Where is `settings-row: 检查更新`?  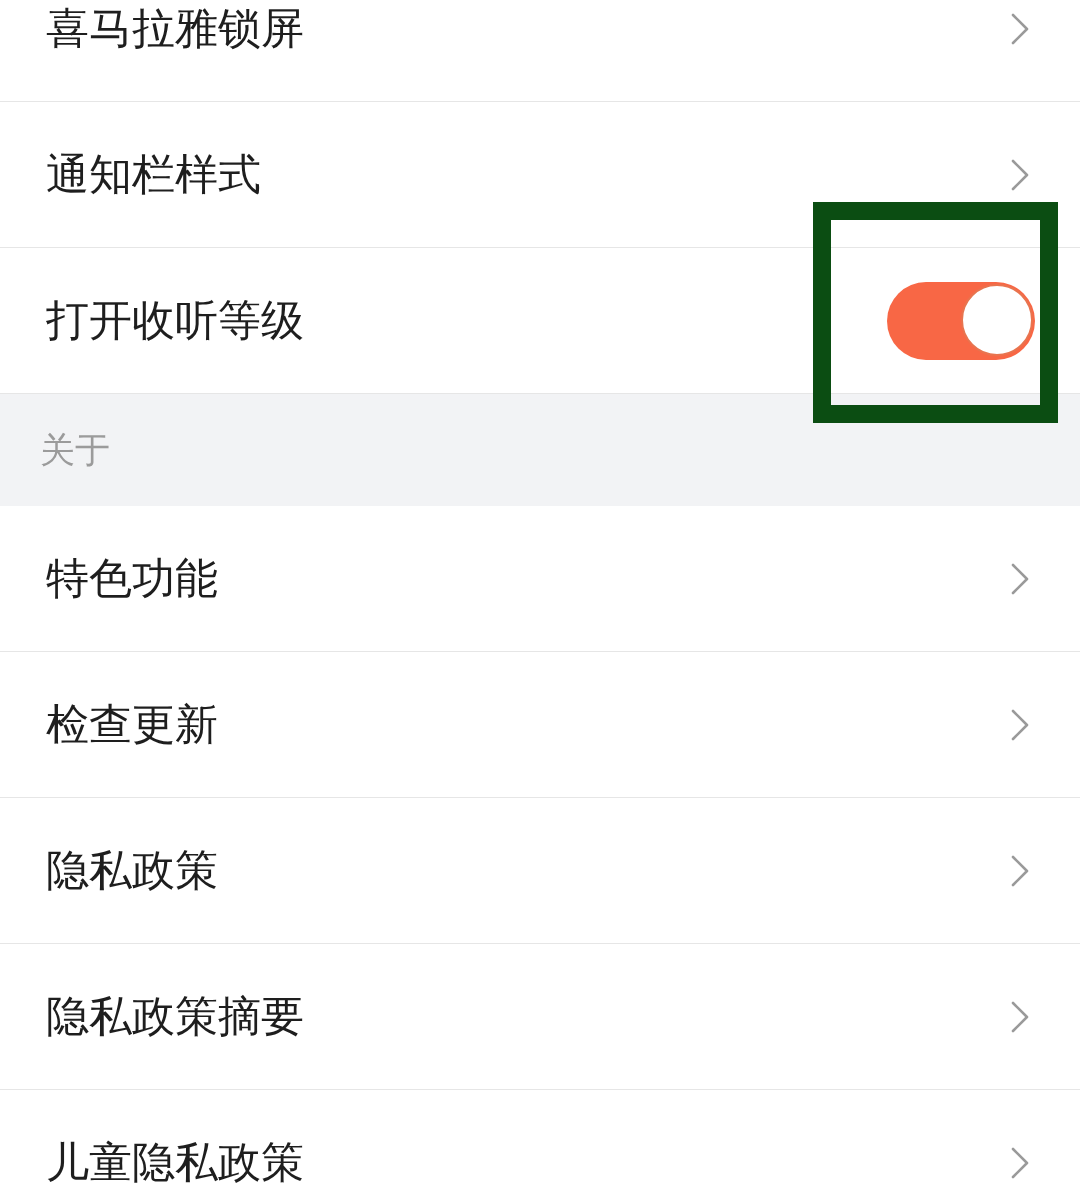
settings-row: 检查更新 is located at coordinates (540, 725).